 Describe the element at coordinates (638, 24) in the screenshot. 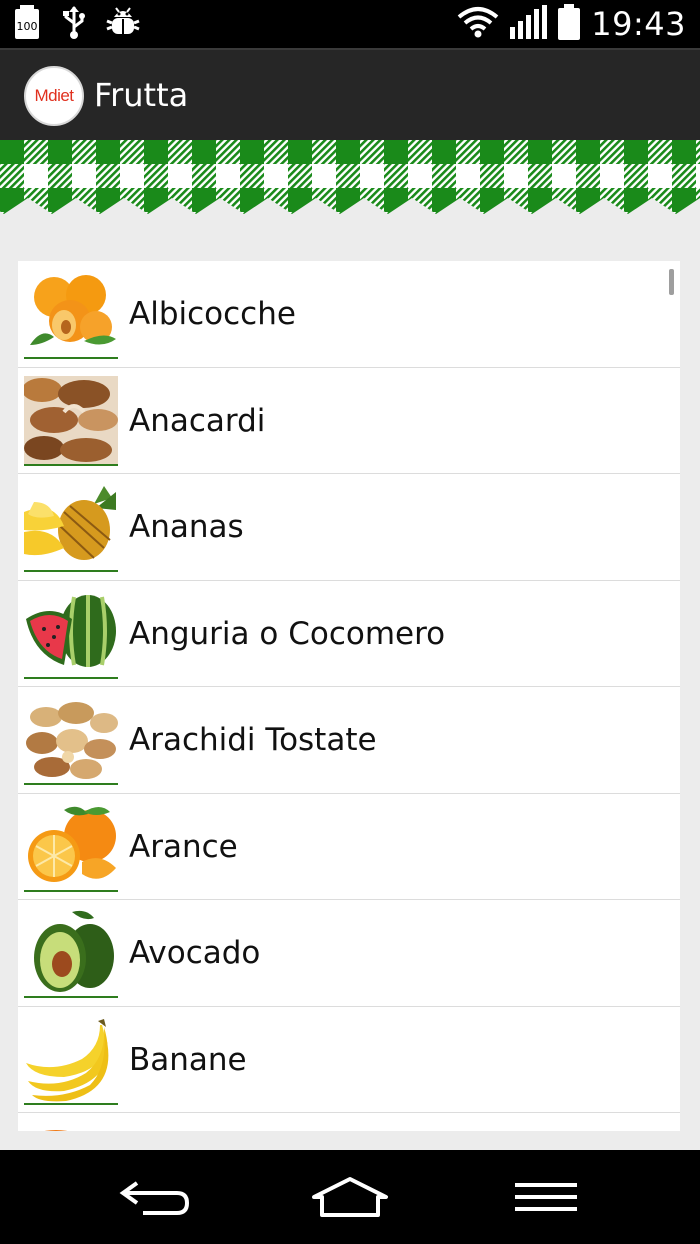

I see `clock: 19:43` at that location.